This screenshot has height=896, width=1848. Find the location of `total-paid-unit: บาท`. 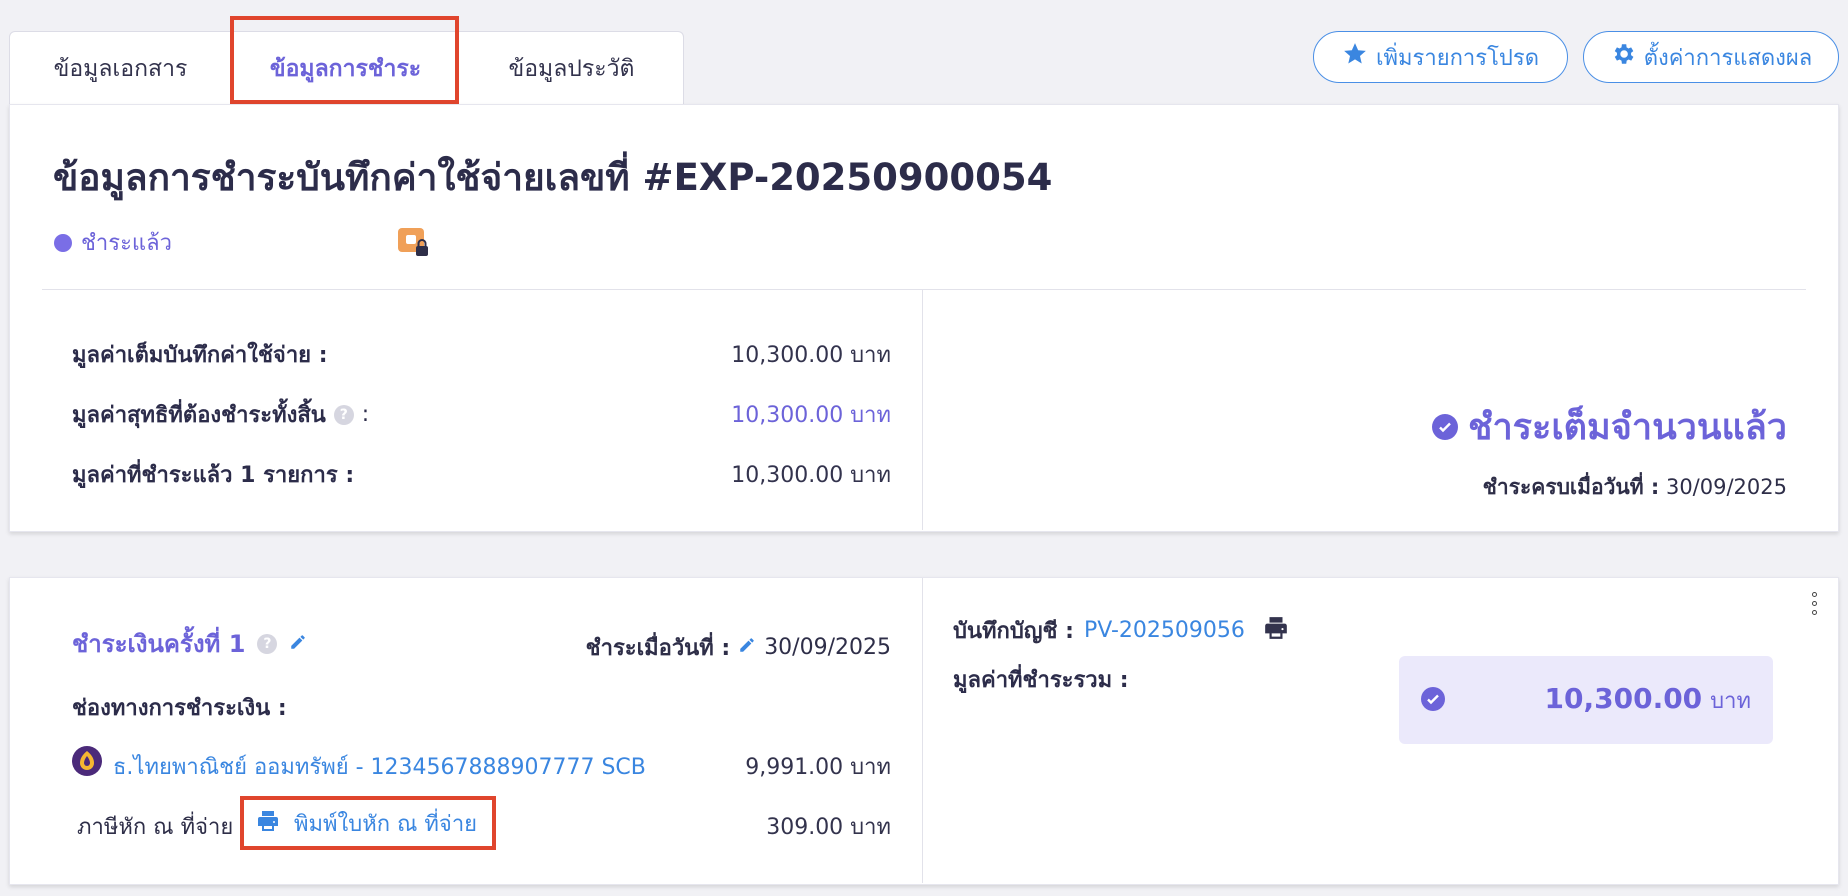

total-paid-unit: บาท is located at coordinates (1730, 701).